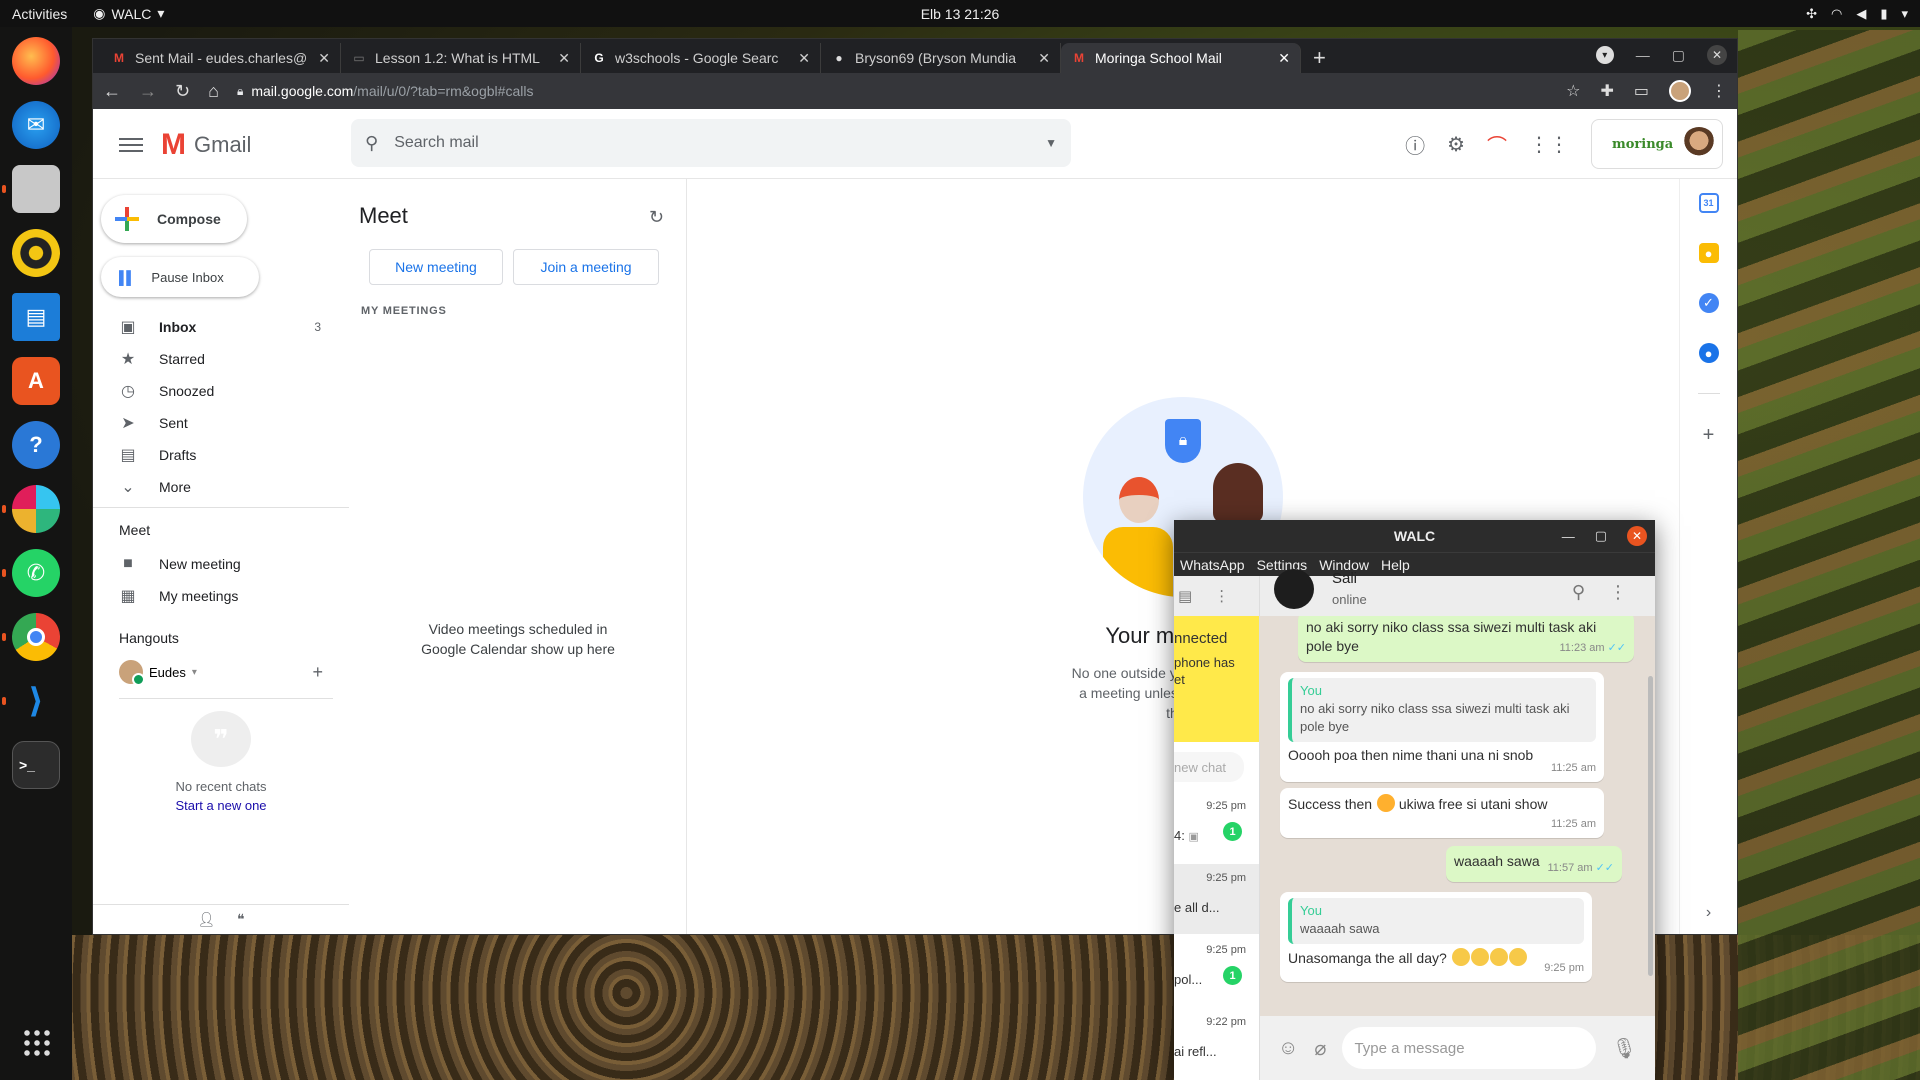 This screenshot has height=1080, width=1920. I want to click on tab-search-icon: ▾, so click(1604, 55).